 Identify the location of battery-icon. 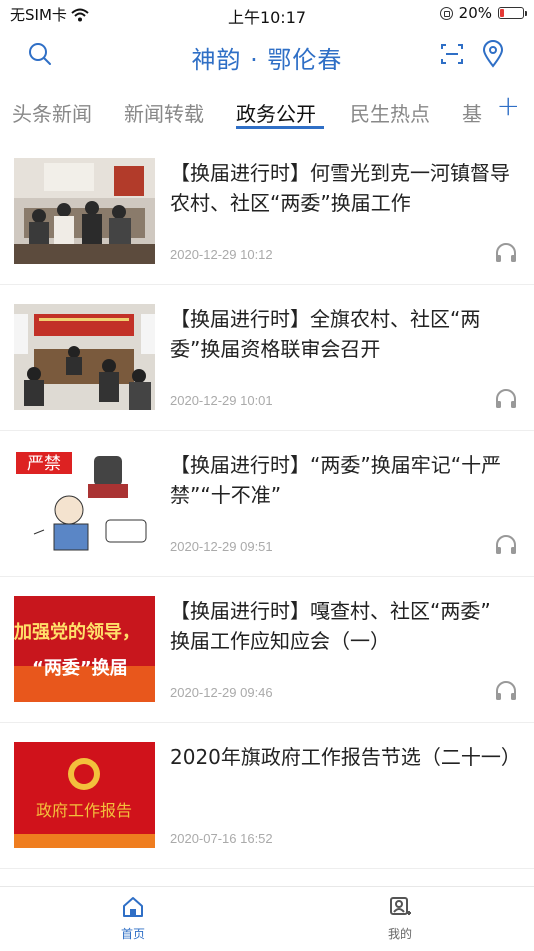
(512, 13).